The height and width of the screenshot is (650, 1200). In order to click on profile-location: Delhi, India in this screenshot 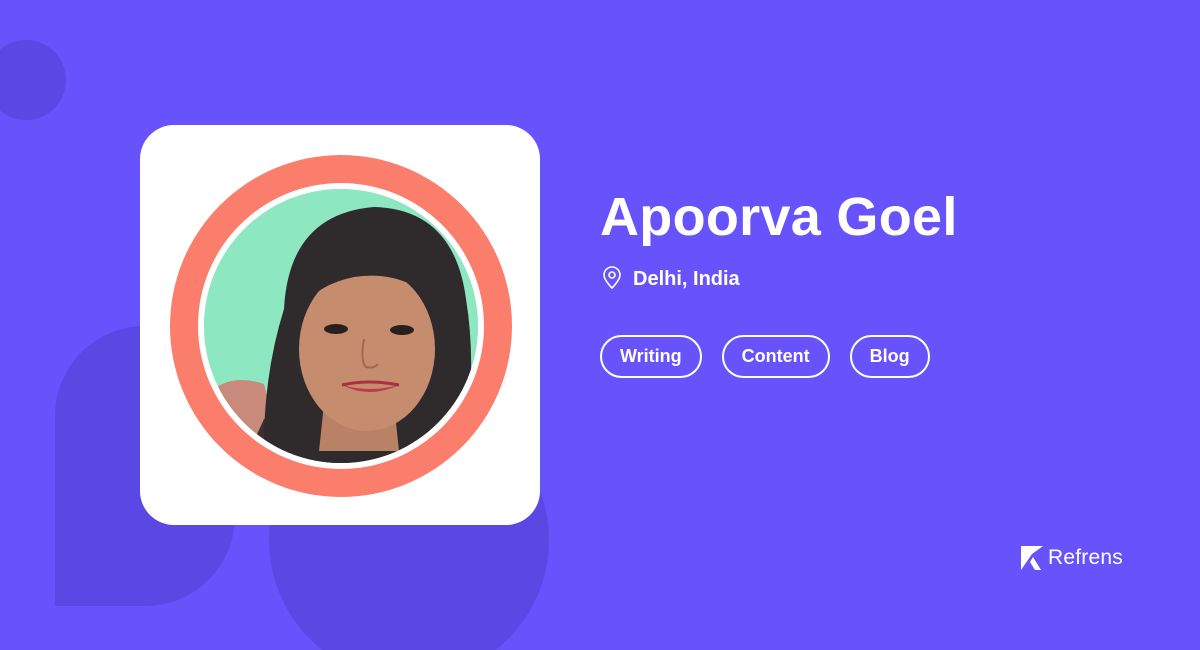, I will do `click(670, 278)`.